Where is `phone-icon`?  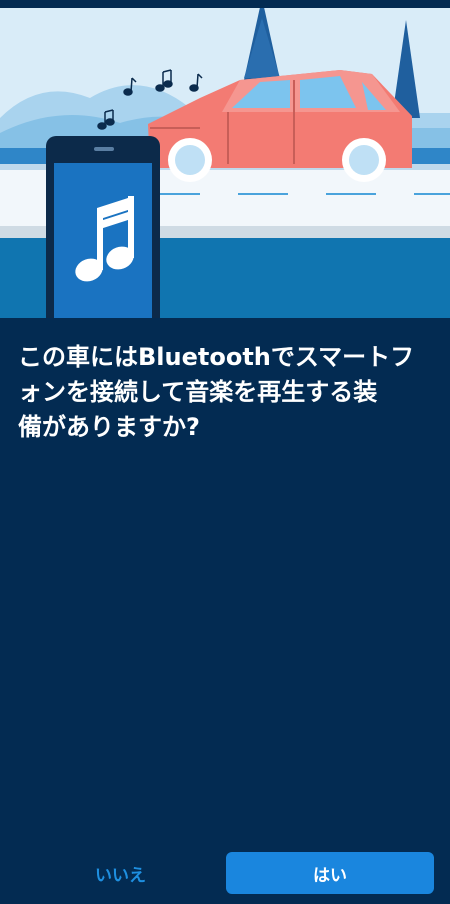
phone-icon is located at coordinates (103, 227).